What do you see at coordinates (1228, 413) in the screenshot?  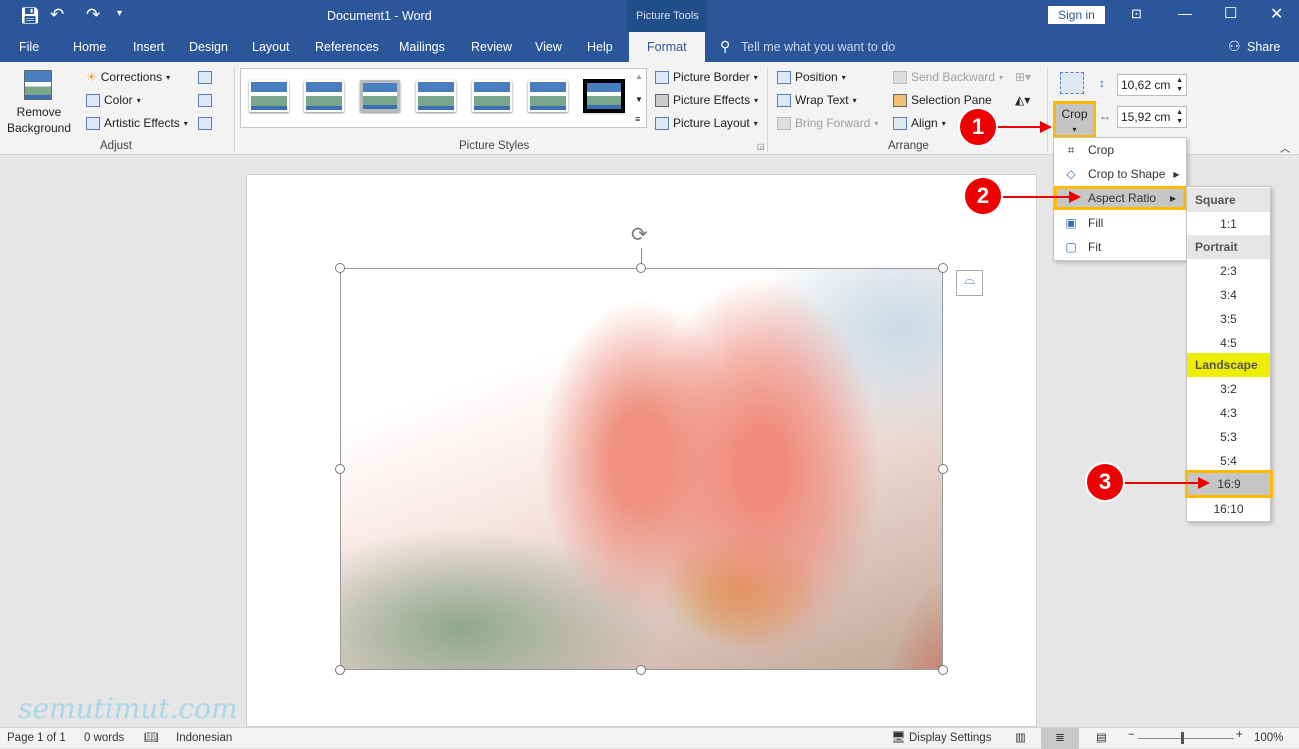 I see `ratio-4-3: 4:3` at bounding box center [1228, 413].